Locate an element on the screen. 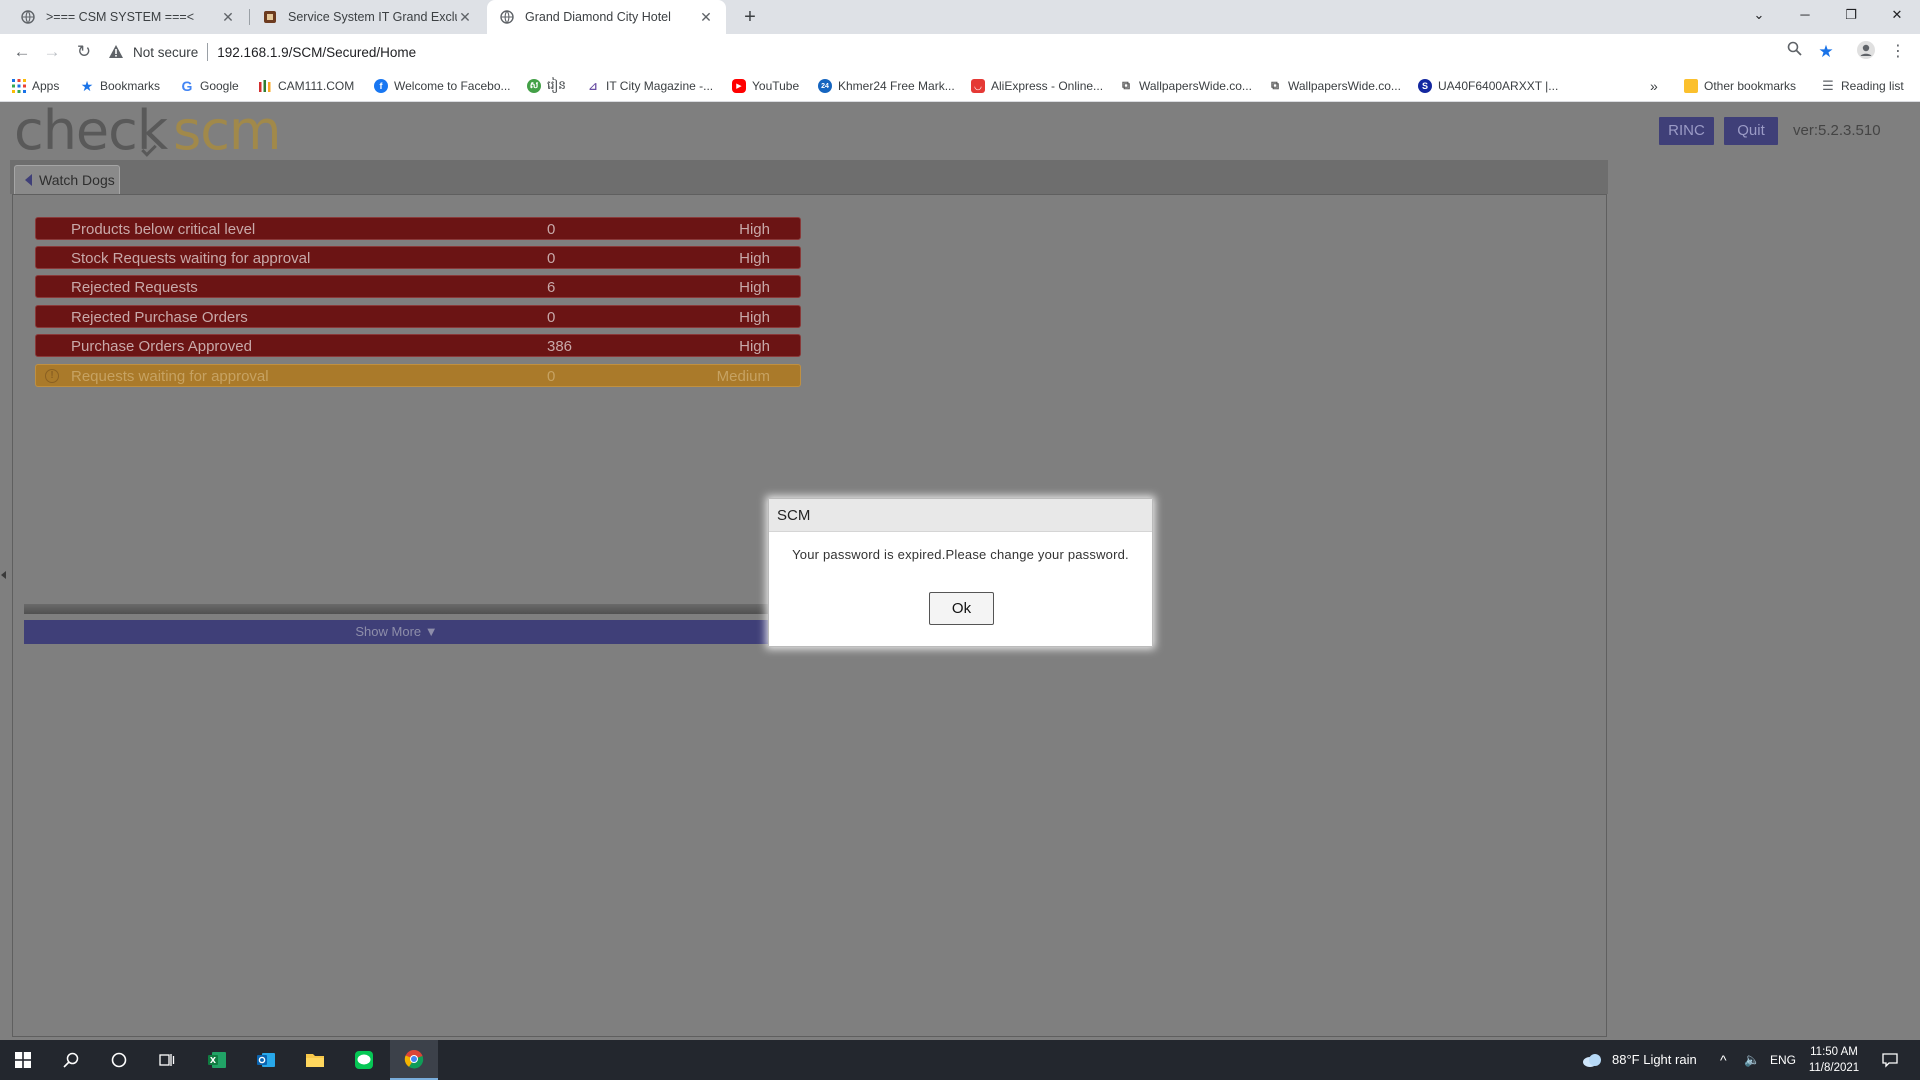 This screenshot has height=1080, width=1920. show-more-button: Show More ▼ is located at coordinates (396, 632).